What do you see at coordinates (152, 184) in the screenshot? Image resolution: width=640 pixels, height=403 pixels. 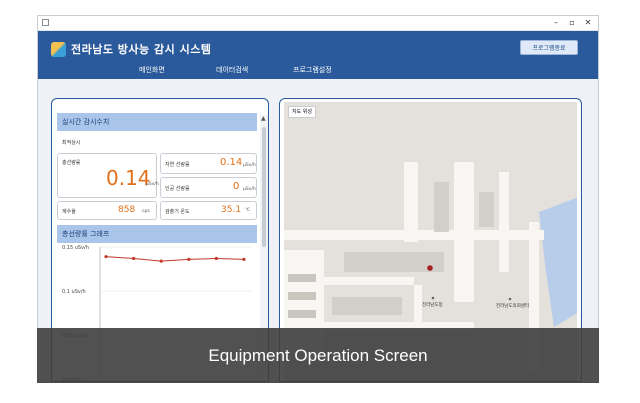 I see `total-dose-unit: μSv/h` at bounding box center [152, 184].